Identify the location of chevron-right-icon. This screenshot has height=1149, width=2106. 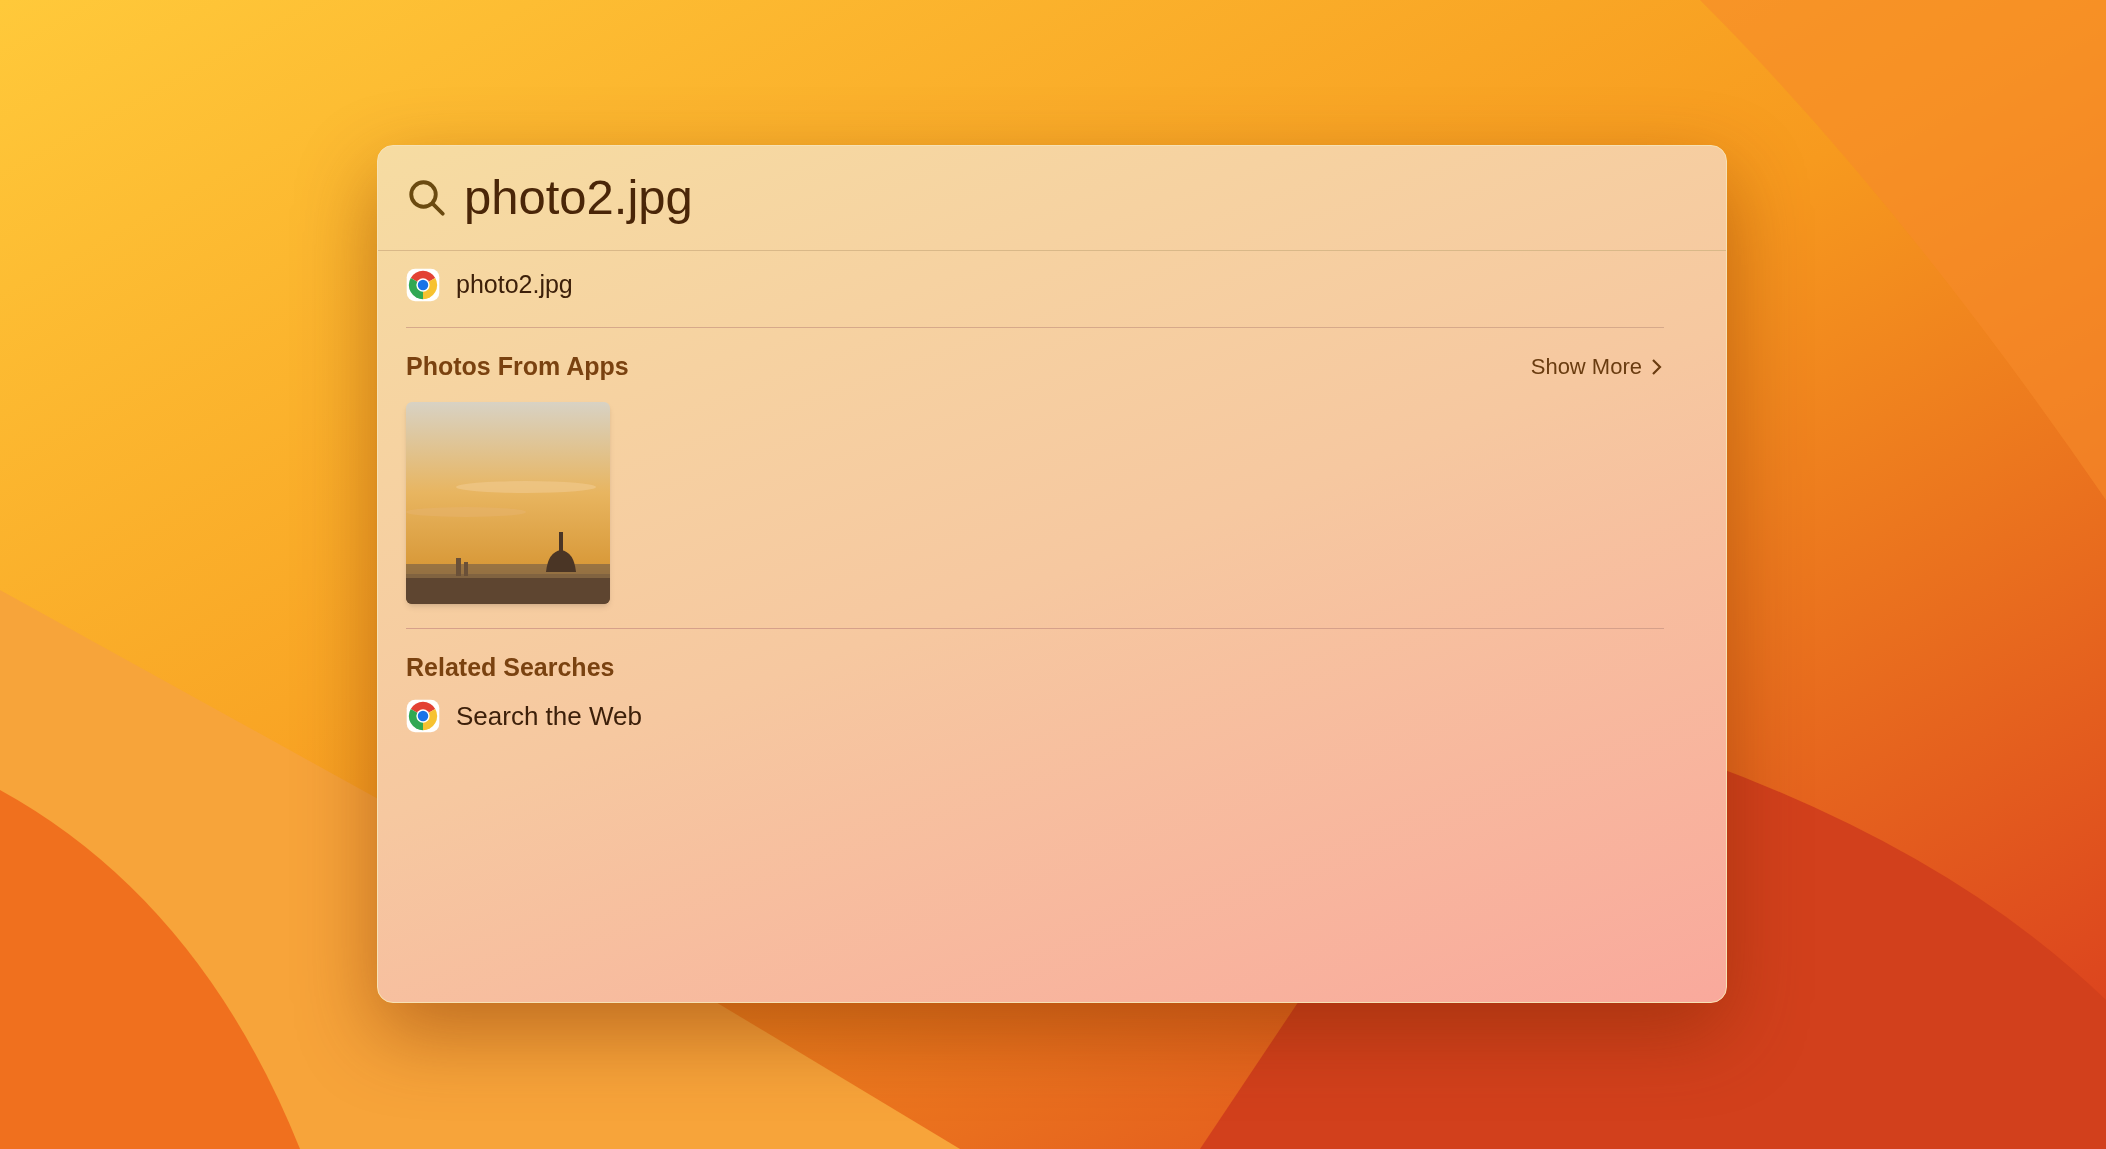
(1657, 366).